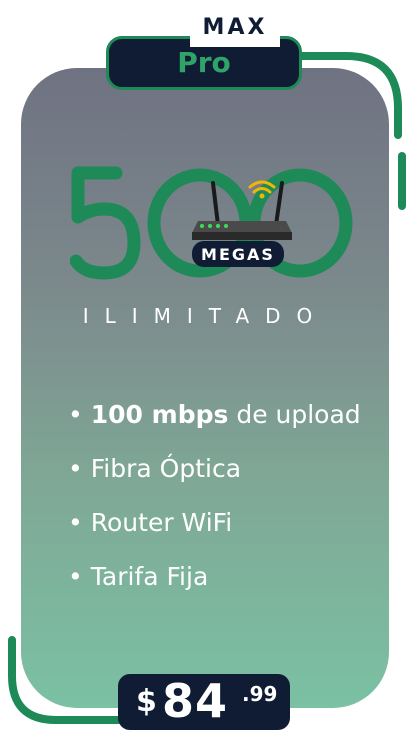  I want to click on feature-item: • Router WiFi, so click(150, 522).